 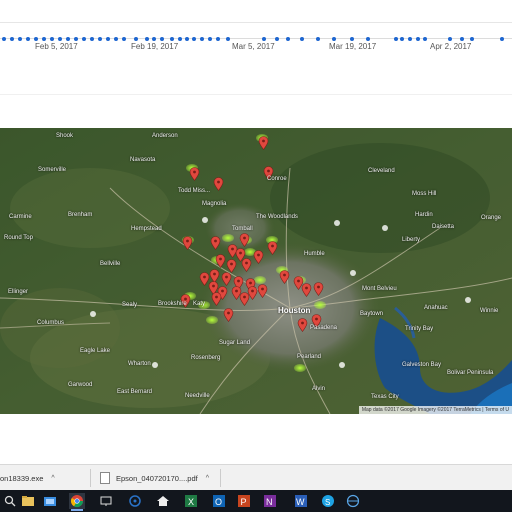 I want to click on map-label-ellinger: Ellinger, so click(x=18, y=292).